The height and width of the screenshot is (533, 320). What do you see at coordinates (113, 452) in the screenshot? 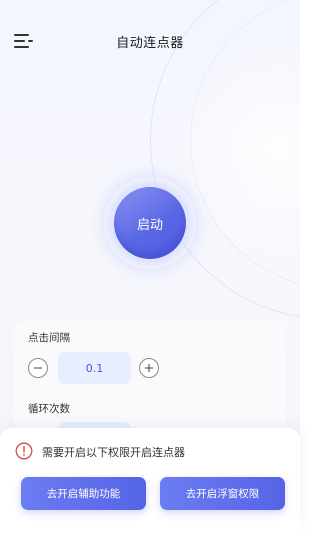
I see `permission-message: 需要开启以下权限开启连点器` at bounding box center [113, 452].